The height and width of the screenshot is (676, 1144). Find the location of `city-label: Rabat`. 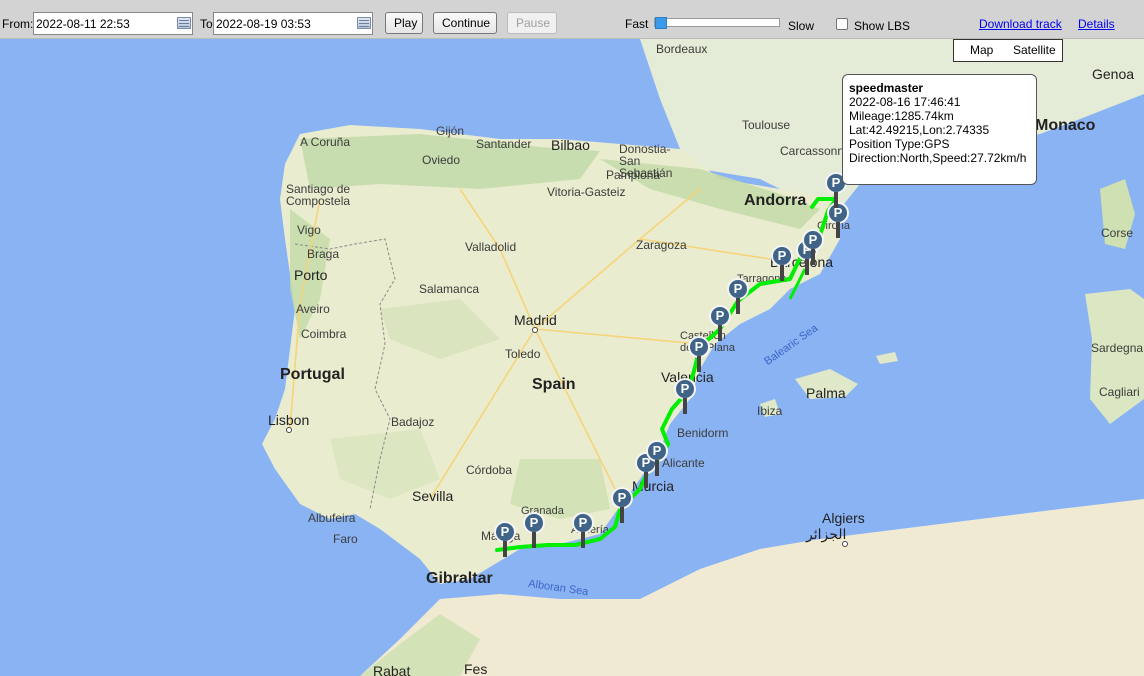

city-label: Rabat is located at coordinates (392, 669).